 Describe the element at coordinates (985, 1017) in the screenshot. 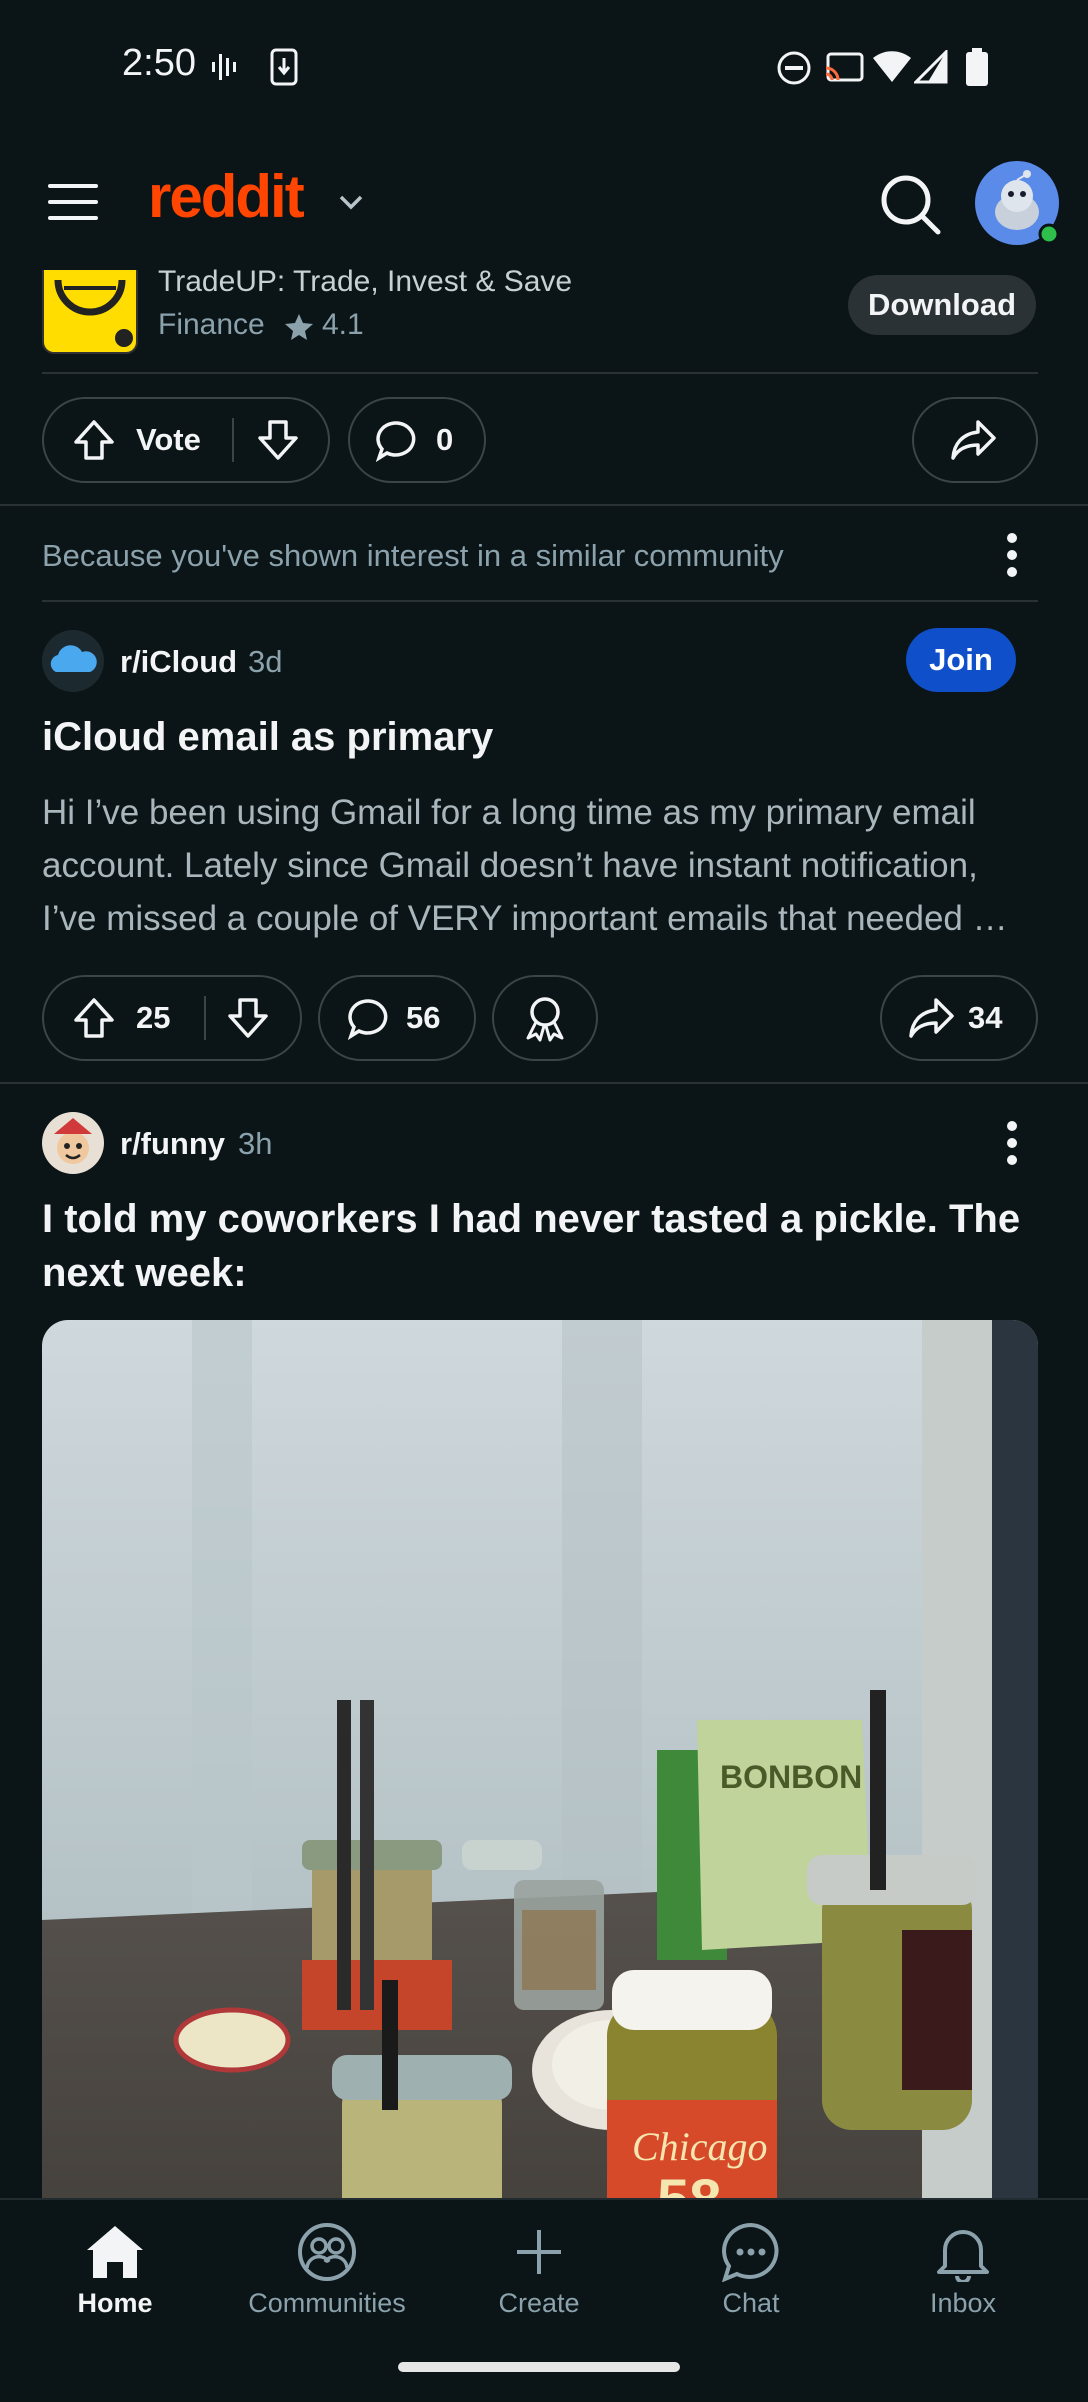

I see `share-count: 34` at that location.